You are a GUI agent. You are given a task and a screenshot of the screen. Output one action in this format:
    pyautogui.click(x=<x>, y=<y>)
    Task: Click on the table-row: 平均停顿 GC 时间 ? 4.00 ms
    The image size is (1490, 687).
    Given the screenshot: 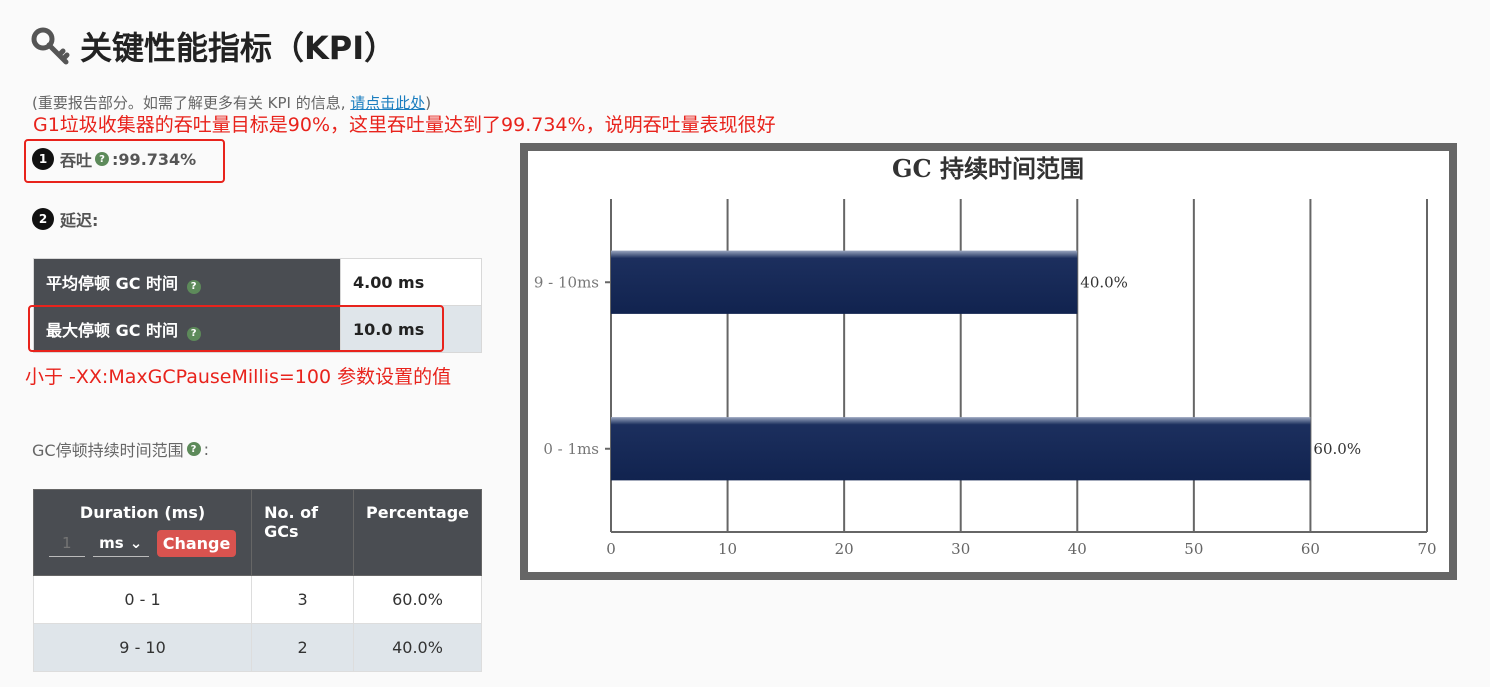 What is the action you would take?
    pyautogui.click(x=257, y=282)
    